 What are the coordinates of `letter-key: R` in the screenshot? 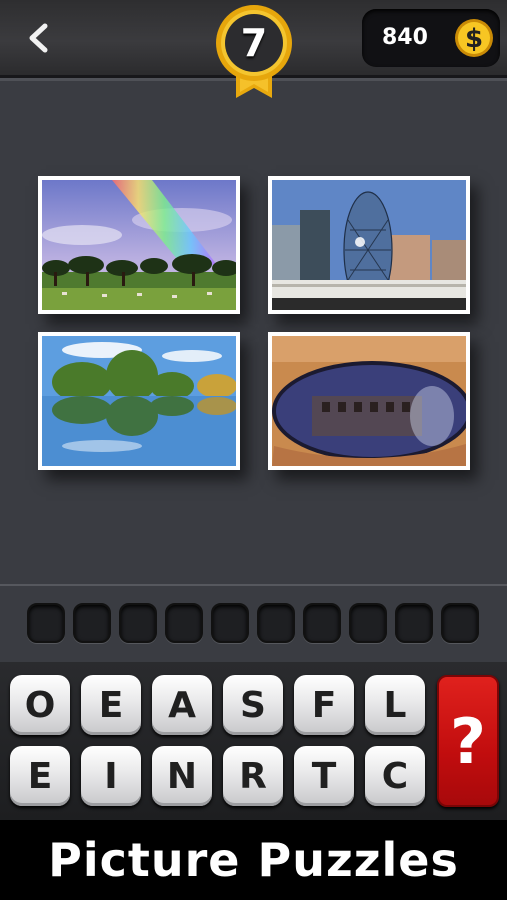 It's located at (253, 776).